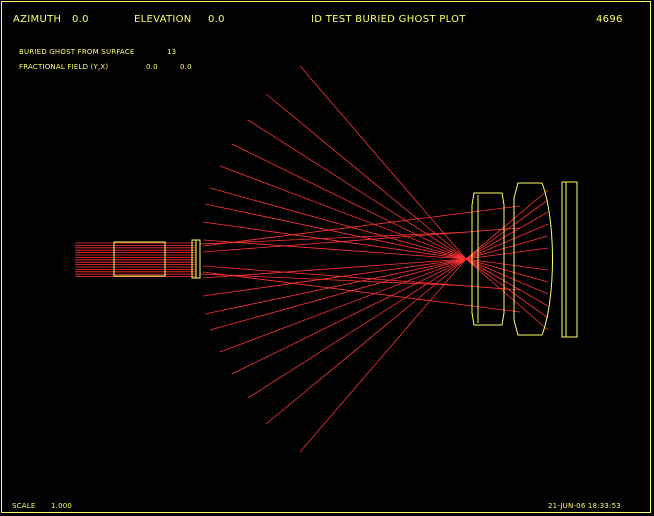 This screenshot has width=654, height=516. I want to click on scale-label: SCALE, so click(24, 506).